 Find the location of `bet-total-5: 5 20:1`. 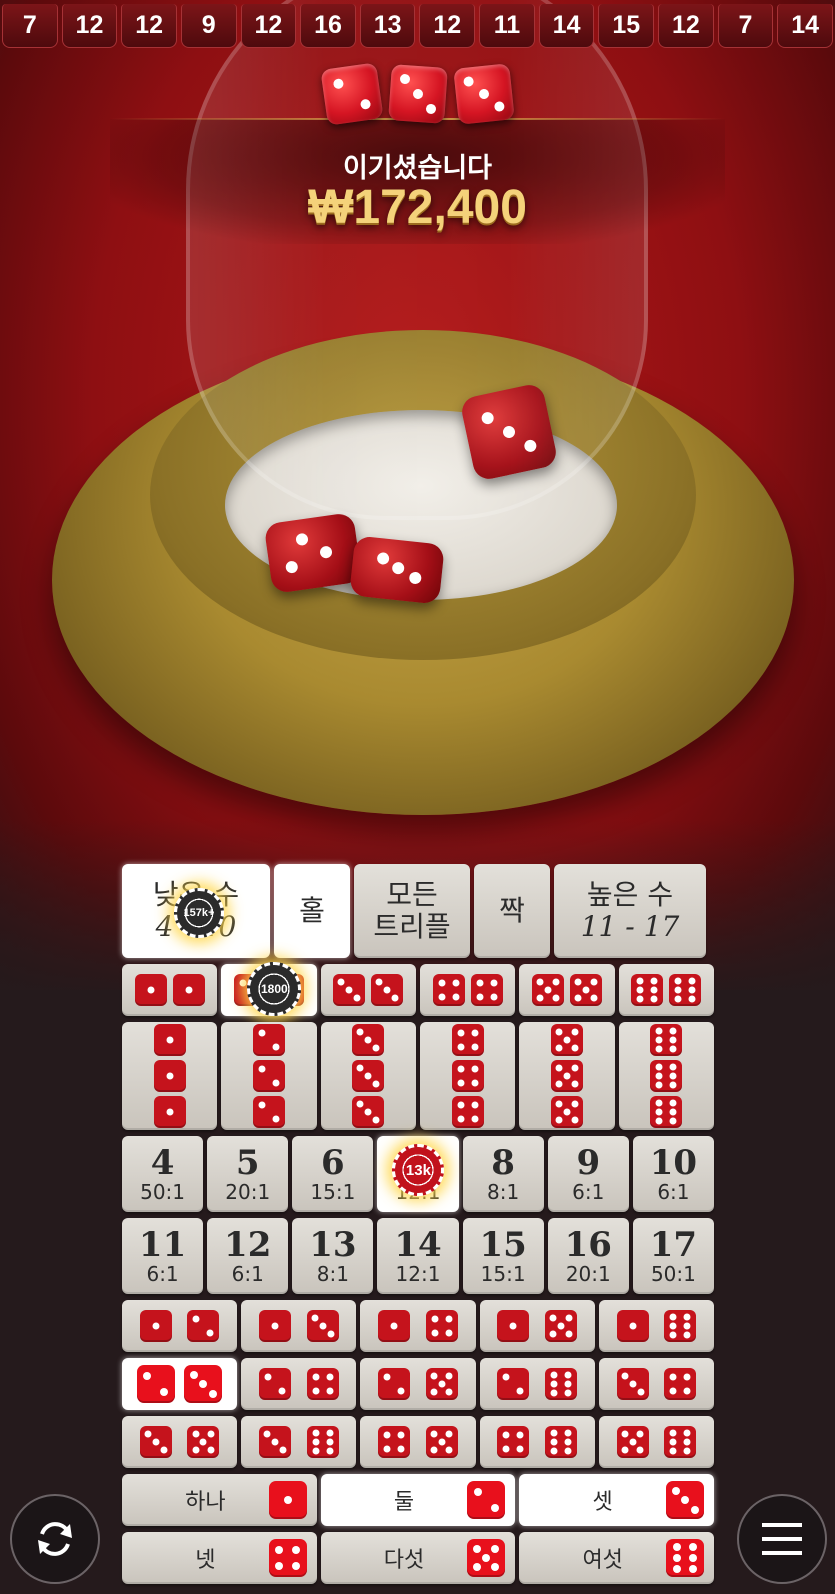

bet-total-5: 5 20:1 is located at coordinates (248, 1174).